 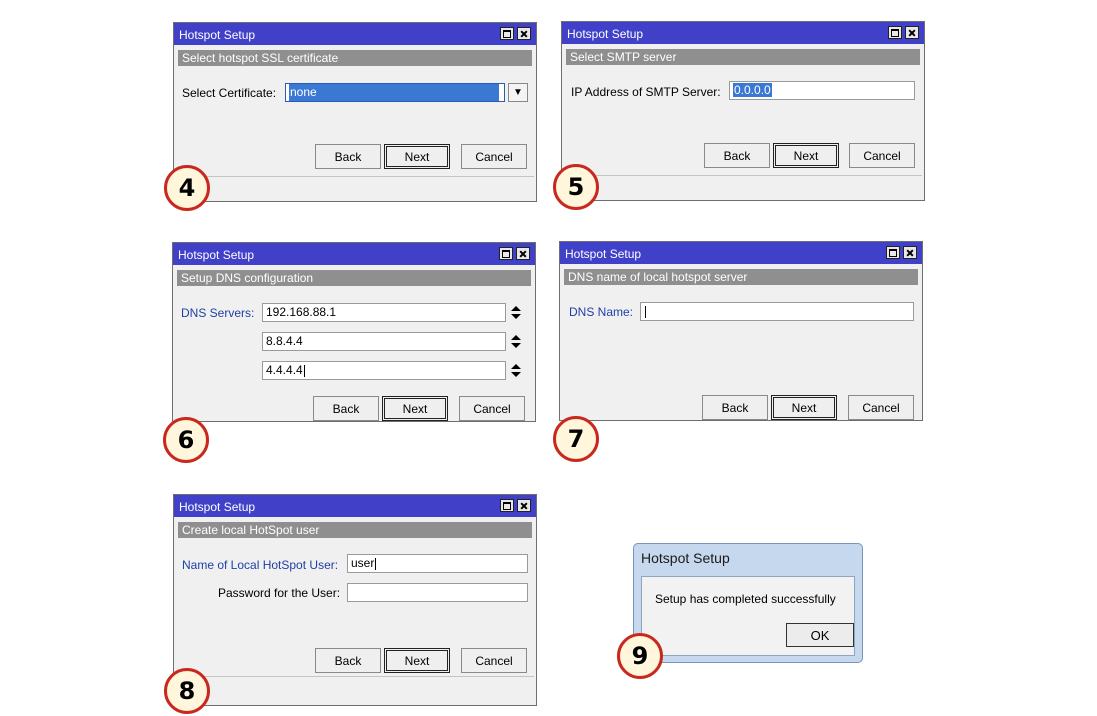 I want to click on dns-server-3-value: 4.4.4.4, so click(x=284, y=370).